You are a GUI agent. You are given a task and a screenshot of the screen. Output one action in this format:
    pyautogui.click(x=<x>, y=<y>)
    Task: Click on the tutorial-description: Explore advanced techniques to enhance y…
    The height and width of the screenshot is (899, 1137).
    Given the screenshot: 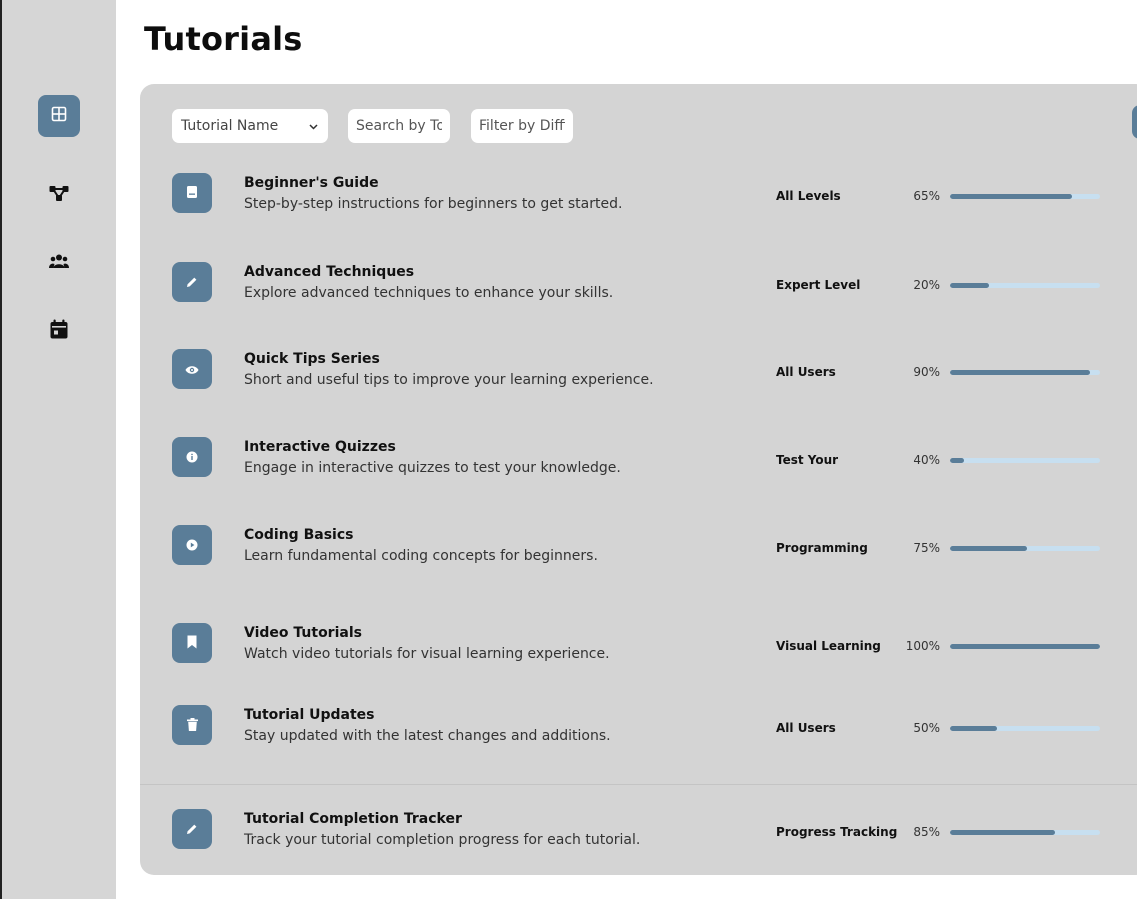 What is the action you would take?
    pyautogui.click(x=429, y=293)
    